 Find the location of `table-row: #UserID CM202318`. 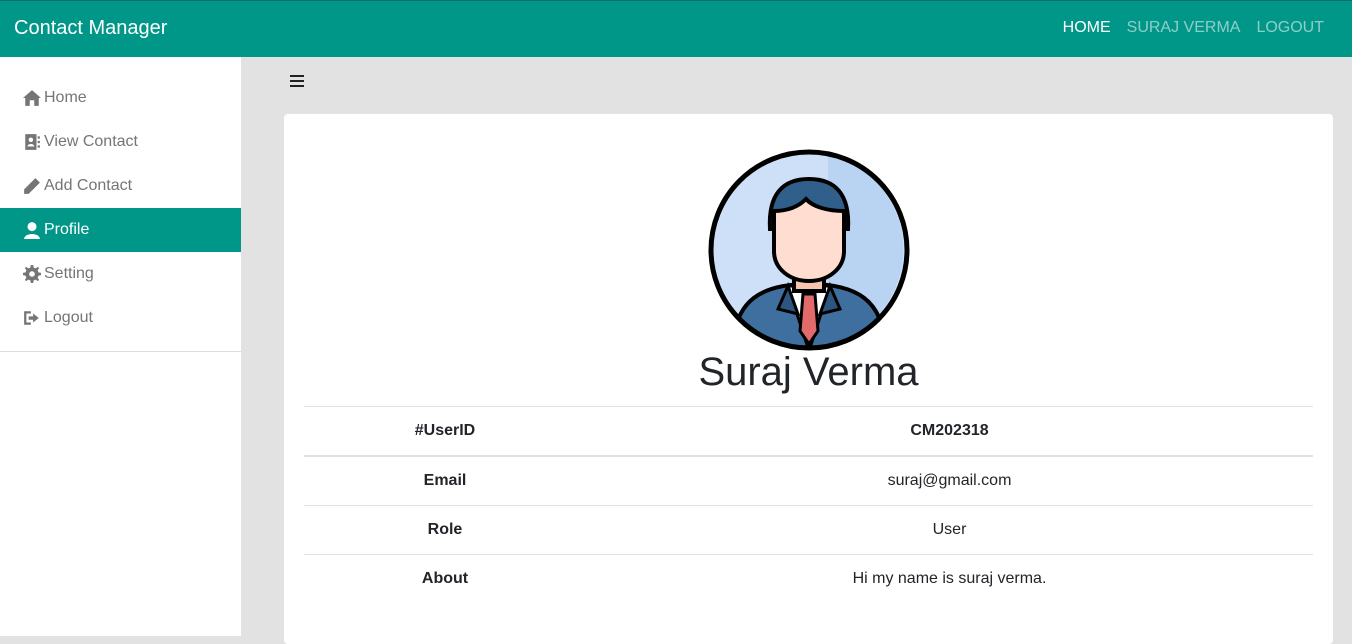

table-row: #UserID CM202318 is located at coordinates (808, 431).